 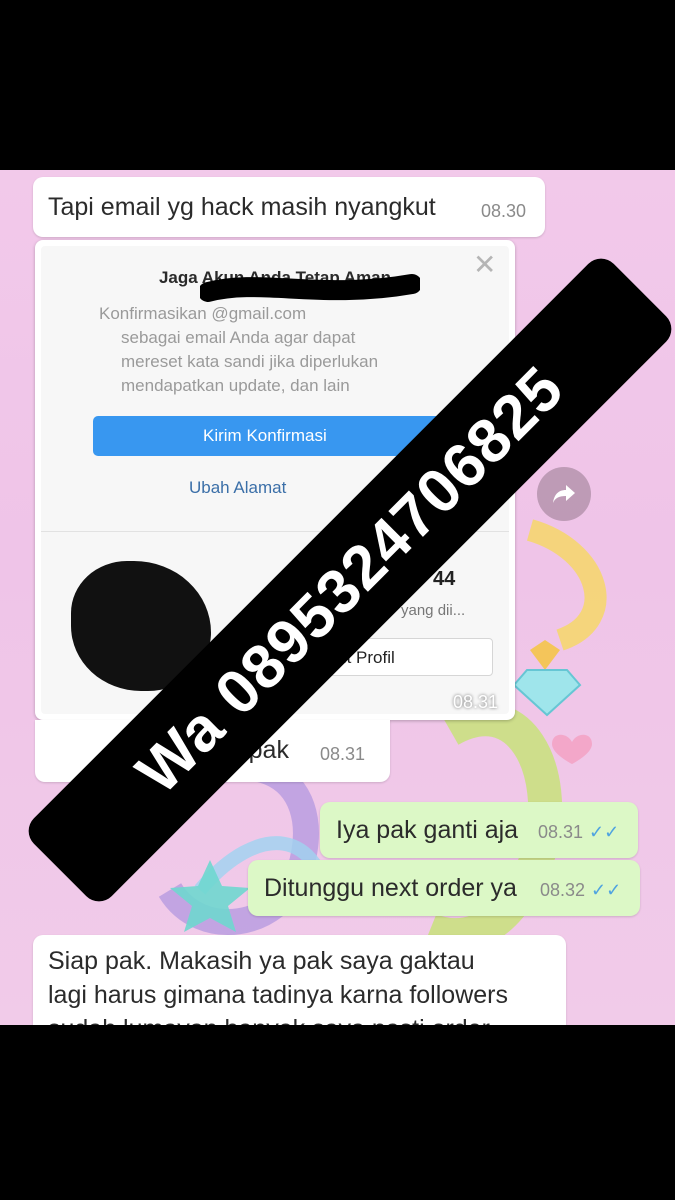 What do you see at coordinates (269, 1020) in the screenshot?
I see `message-text-line: sudah lumayan banyak saya pasti order` at bounding box center [269, 1020].